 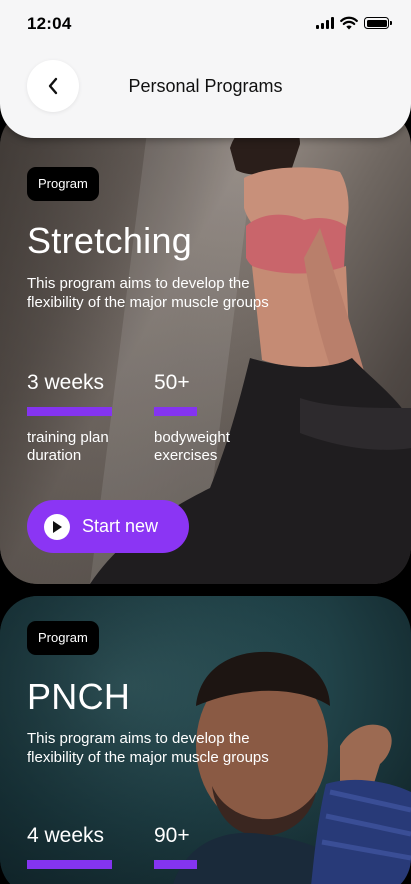 I want to click on duration-value: 3 weeks, so click(x=66, y=382).